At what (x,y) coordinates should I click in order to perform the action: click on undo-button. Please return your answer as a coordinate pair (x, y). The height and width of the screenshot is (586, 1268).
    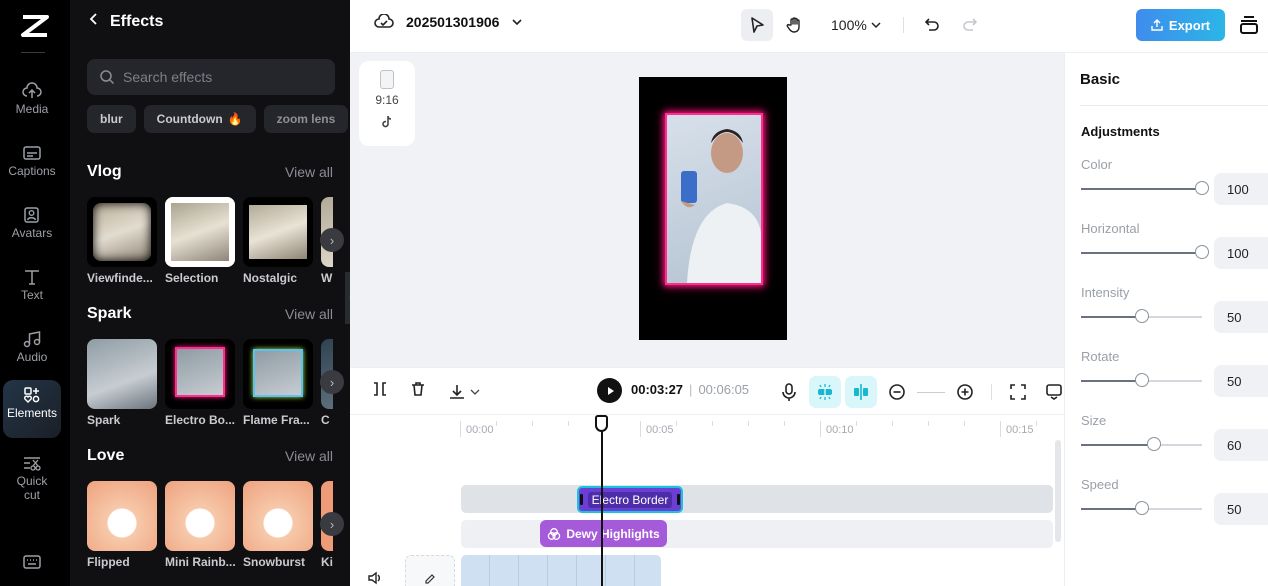
    Looking at the image, I should click on (932, 25).